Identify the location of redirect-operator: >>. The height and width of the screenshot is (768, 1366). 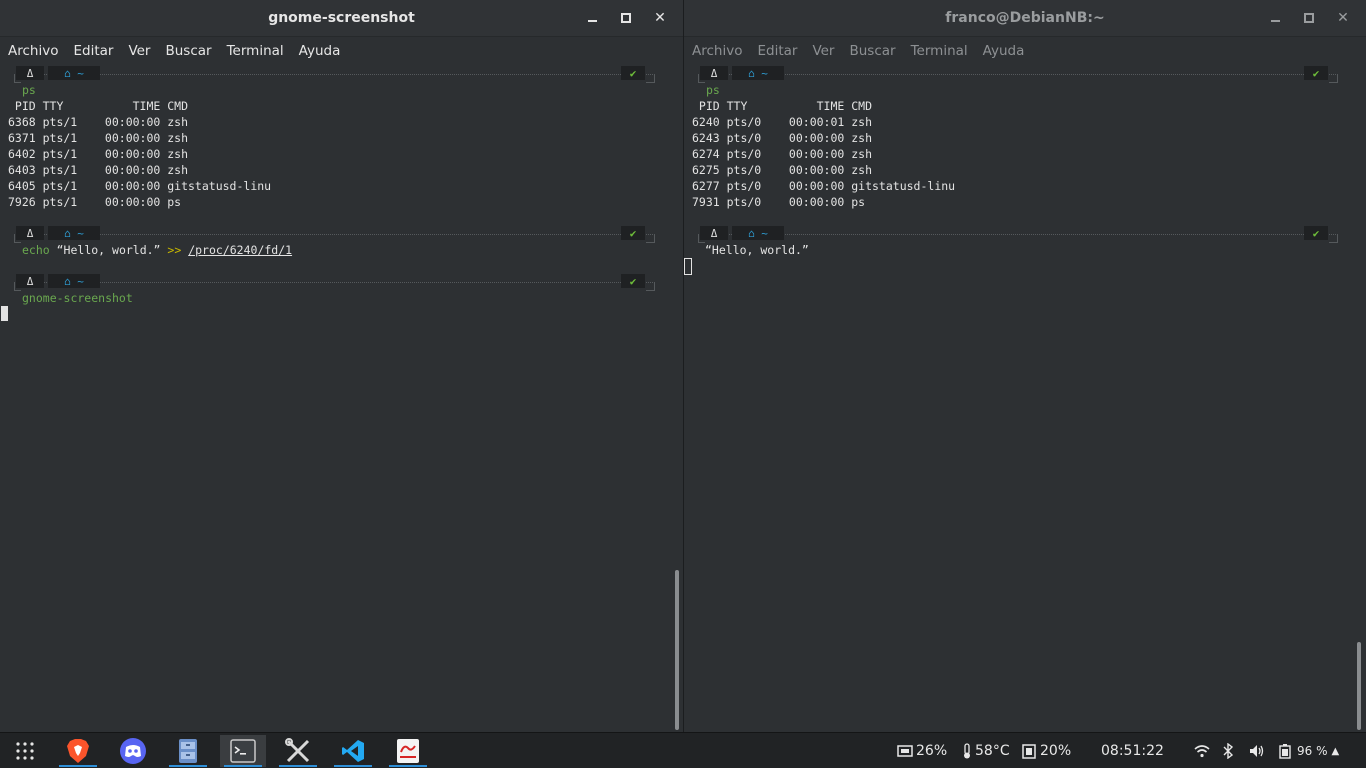
(174, 250).